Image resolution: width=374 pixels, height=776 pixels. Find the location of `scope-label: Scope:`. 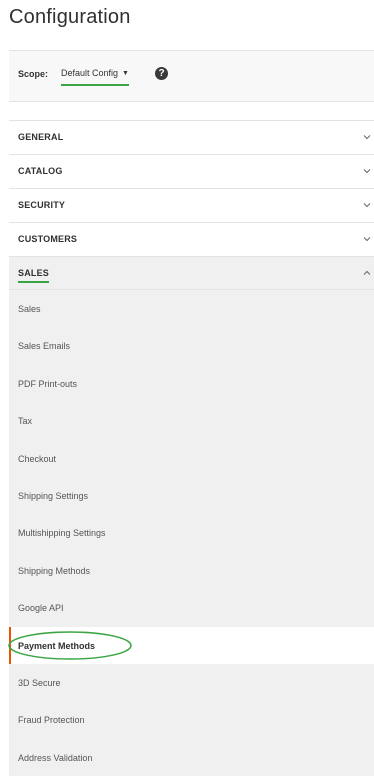

scope-label: Scope: is located at coordinates (33, 74).